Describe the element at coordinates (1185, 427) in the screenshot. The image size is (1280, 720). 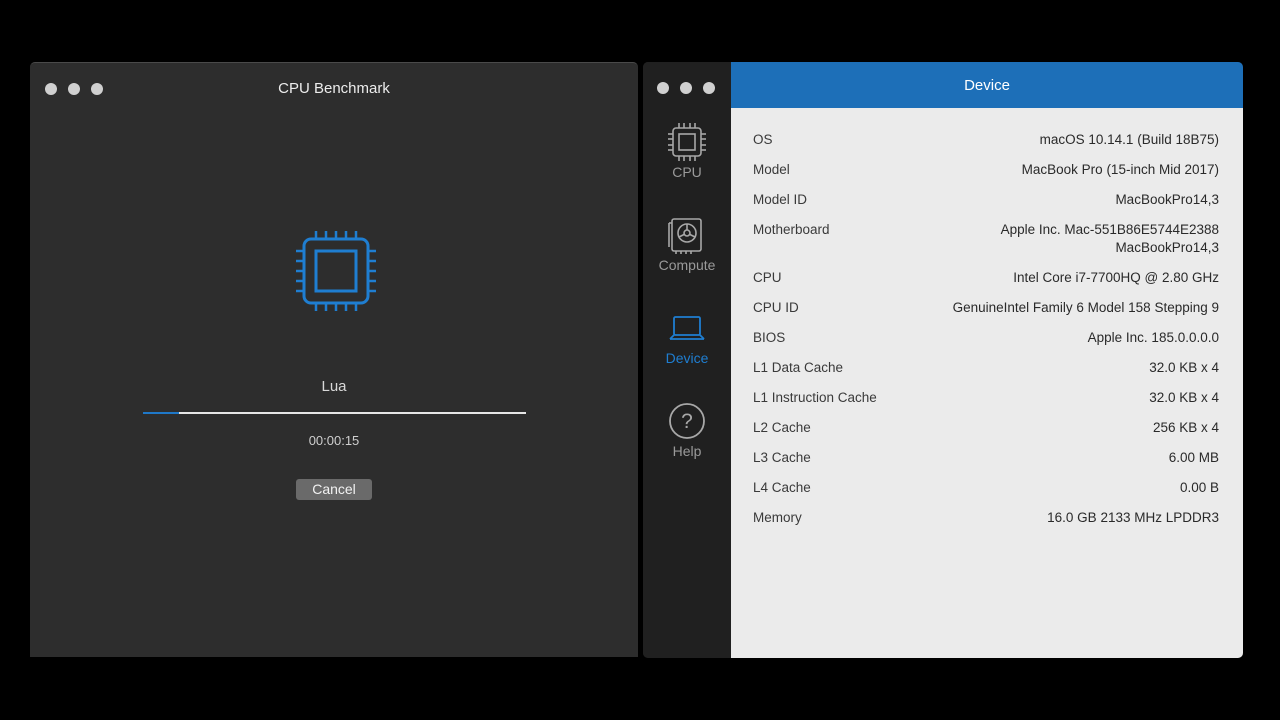
I see `row-value: 256 KB x 4` at that location.